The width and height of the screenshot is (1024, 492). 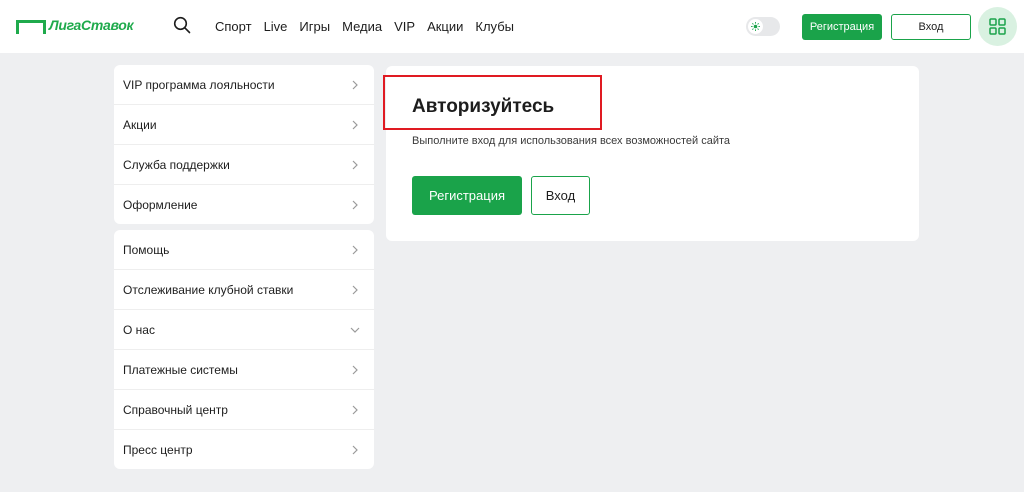 I want to click on nav-item-promos: Акции, so click(x=445, y=26).